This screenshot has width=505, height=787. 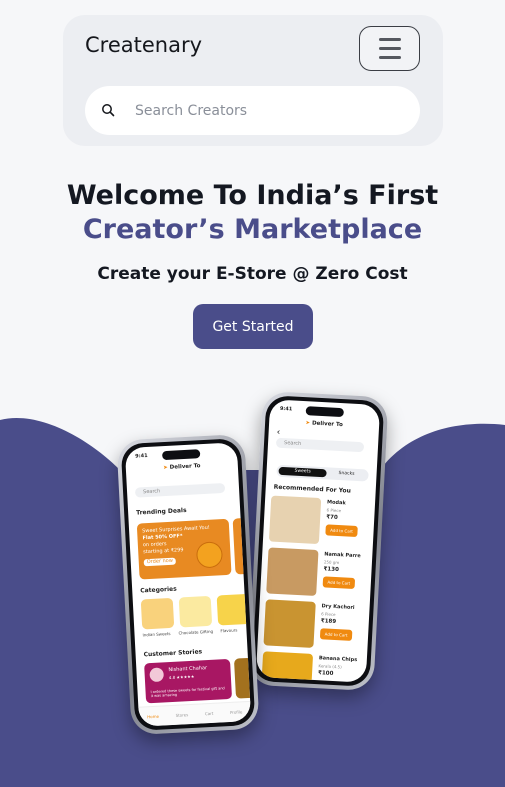 I want to click on product-price: ₹100, so click(x=325, y=673).